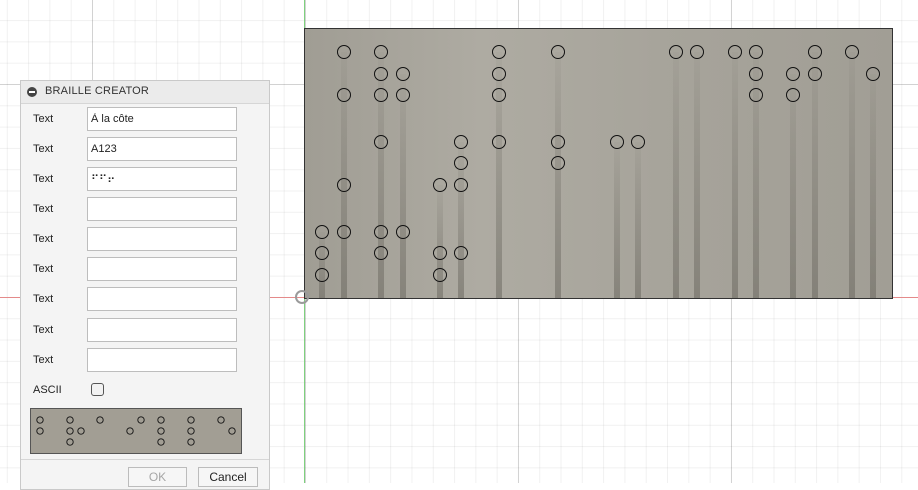 The image size is (918, 490). What do you see at coordinates (97, 91) in the screenshot?
I see `panel-title: BRAILLE CREATOR` at bounding box center [97, 91].